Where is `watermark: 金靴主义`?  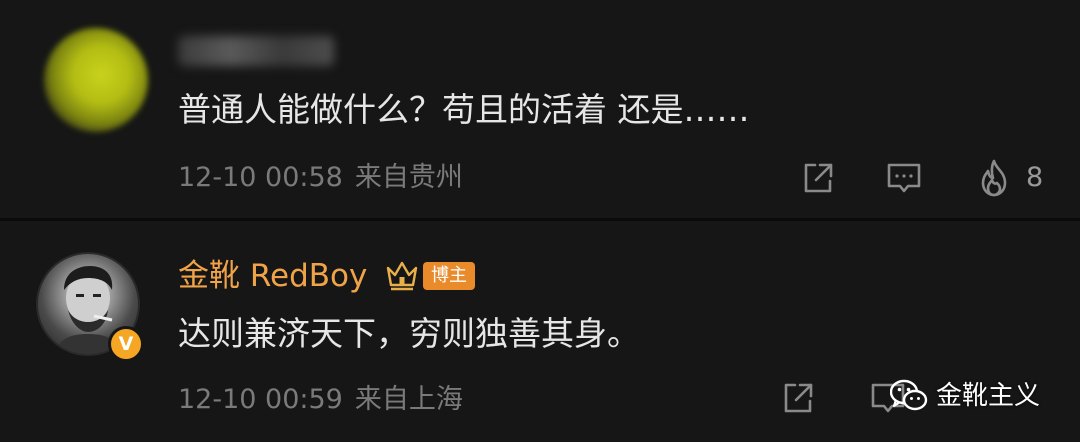 watermark: 金靴主义 is located at coordinates (965, 396).